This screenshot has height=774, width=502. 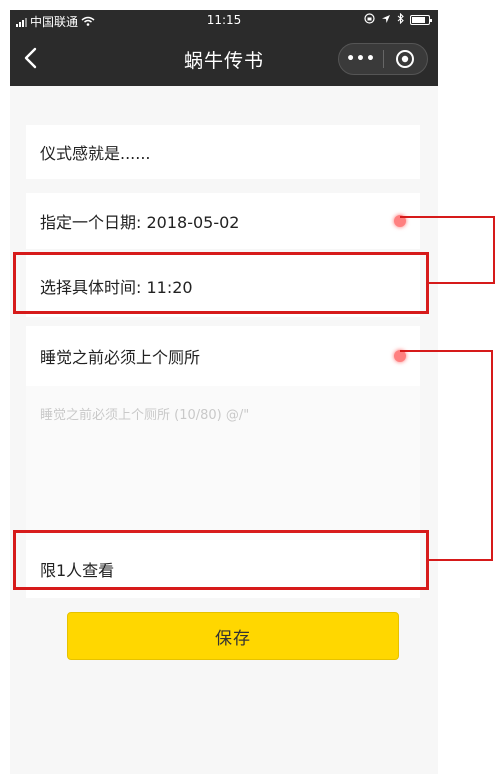 I want to click on bluetooth-icon, so click(x=400, y=19).